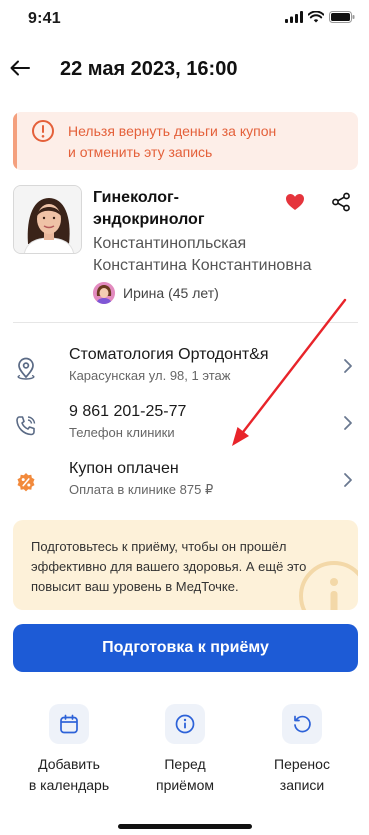 This screenshot has width=369, height=835. Describe the element at coordinates (184, 785) in the screenshot. I see `before-appointment-line-2: приёмом` at that location.